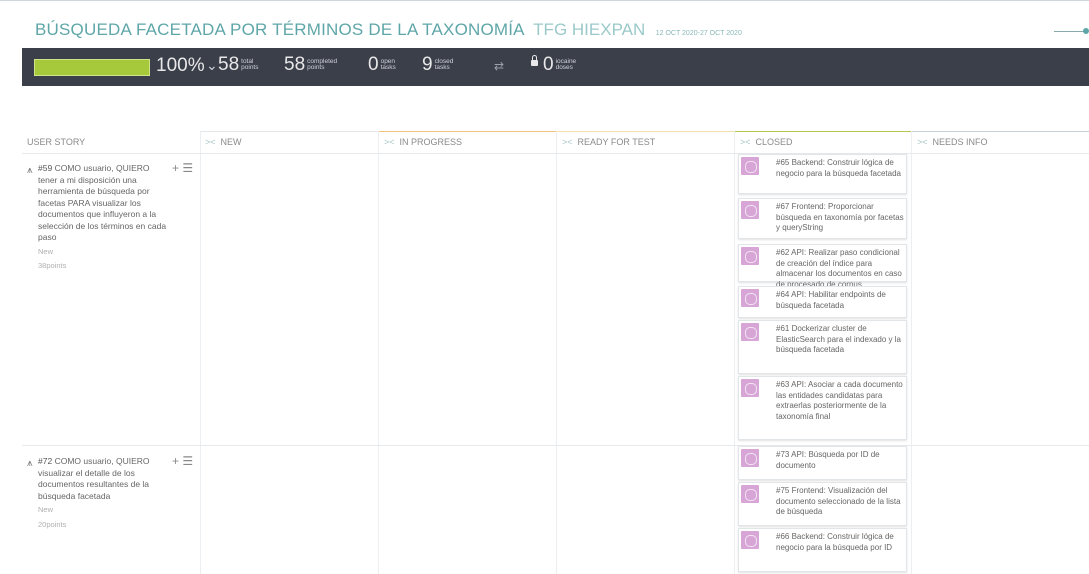  What do you see at coordinates (56, 142) in the screenshot?
I see `column-header-user-story: USER STORY` at bounding box center [56, 142].